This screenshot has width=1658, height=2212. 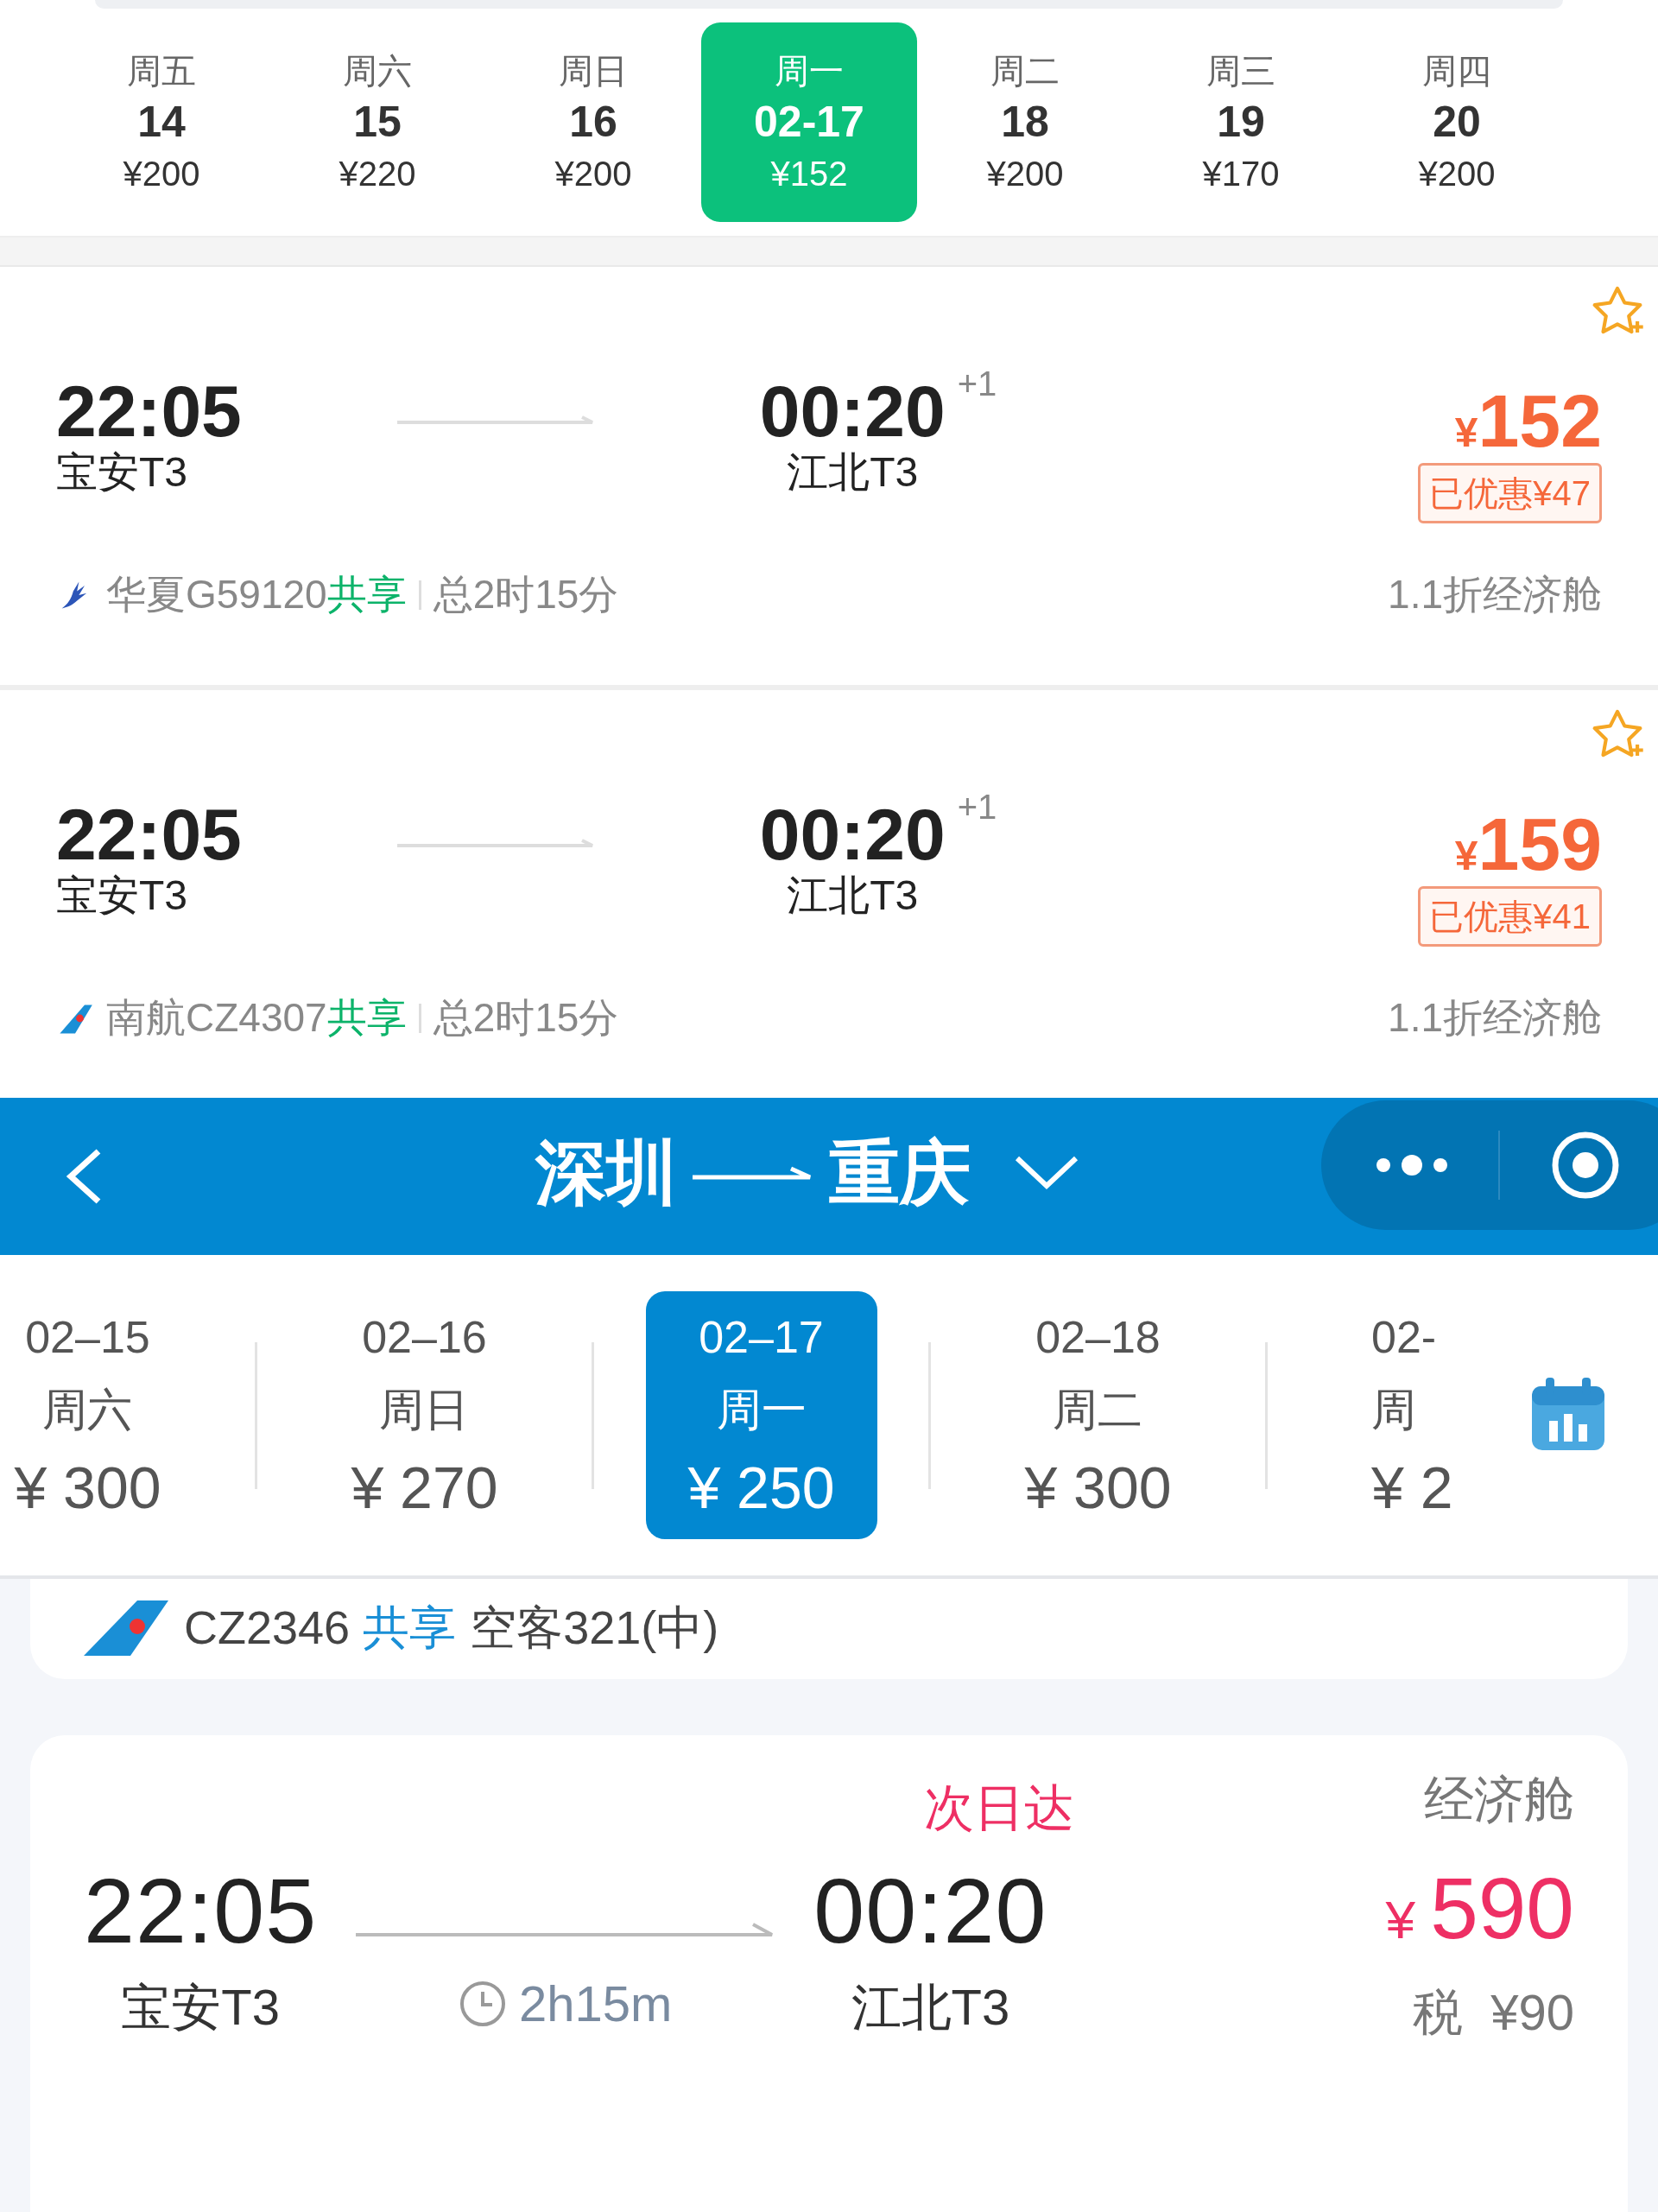 I want to click on date-label: 19, so click(x=1241, y=122).